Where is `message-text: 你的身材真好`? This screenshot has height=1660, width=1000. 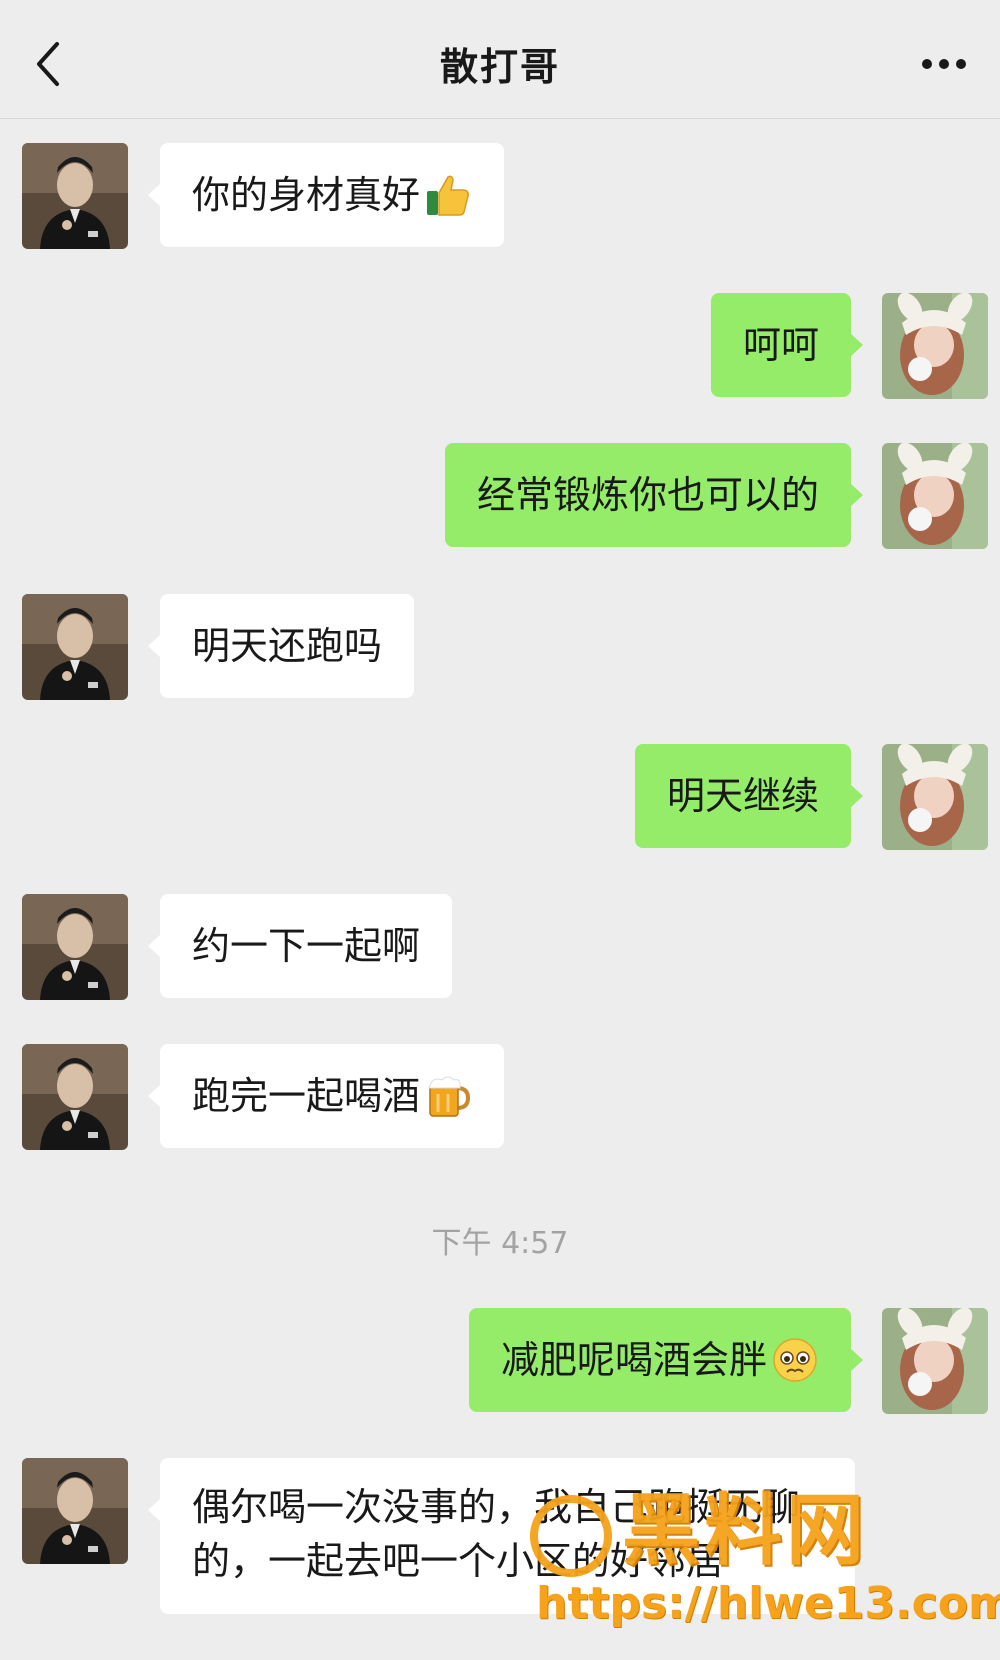 message-text: 你的身材真好 is located at coordinates (306, 195).